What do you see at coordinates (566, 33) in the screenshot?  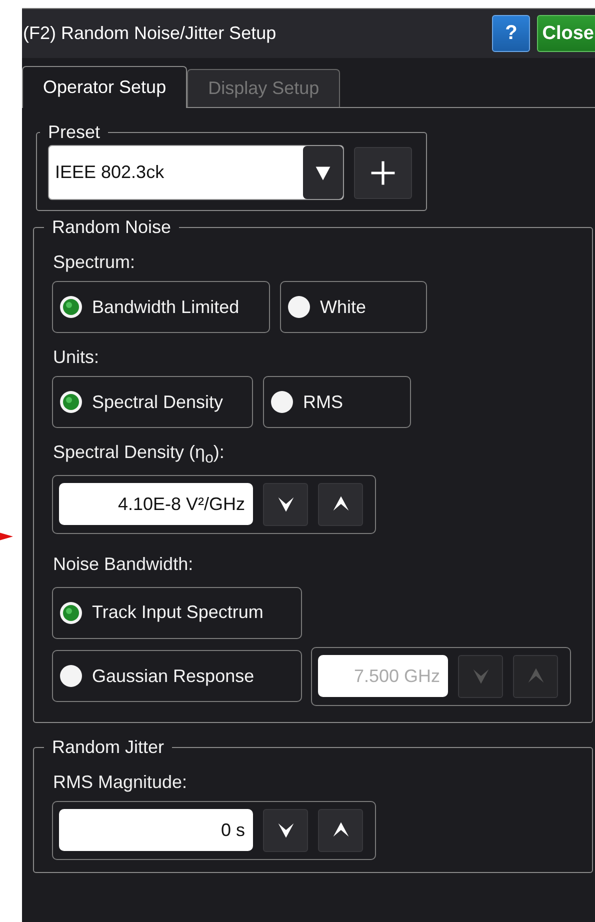 I see `close-button: Close` at bounding box center [566, 33].